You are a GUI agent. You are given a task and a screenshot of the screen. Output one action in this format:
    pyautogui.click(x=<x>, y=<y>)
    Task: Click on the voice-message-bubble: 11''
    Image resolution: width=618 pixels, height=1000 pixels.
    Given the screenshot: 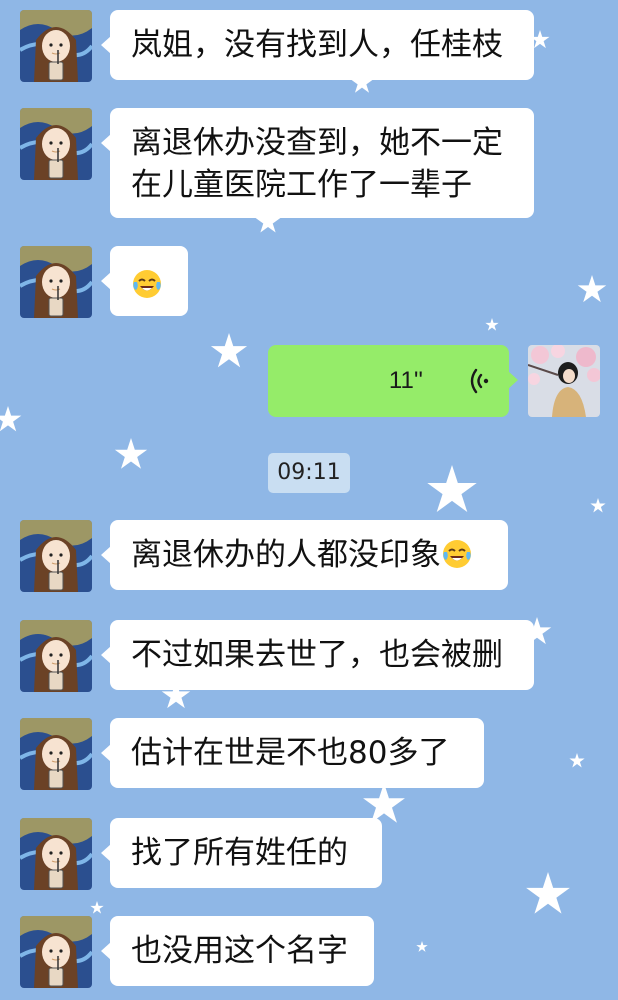 What is the action you would take?
    pyautogui.click(x=393, y=381)
    